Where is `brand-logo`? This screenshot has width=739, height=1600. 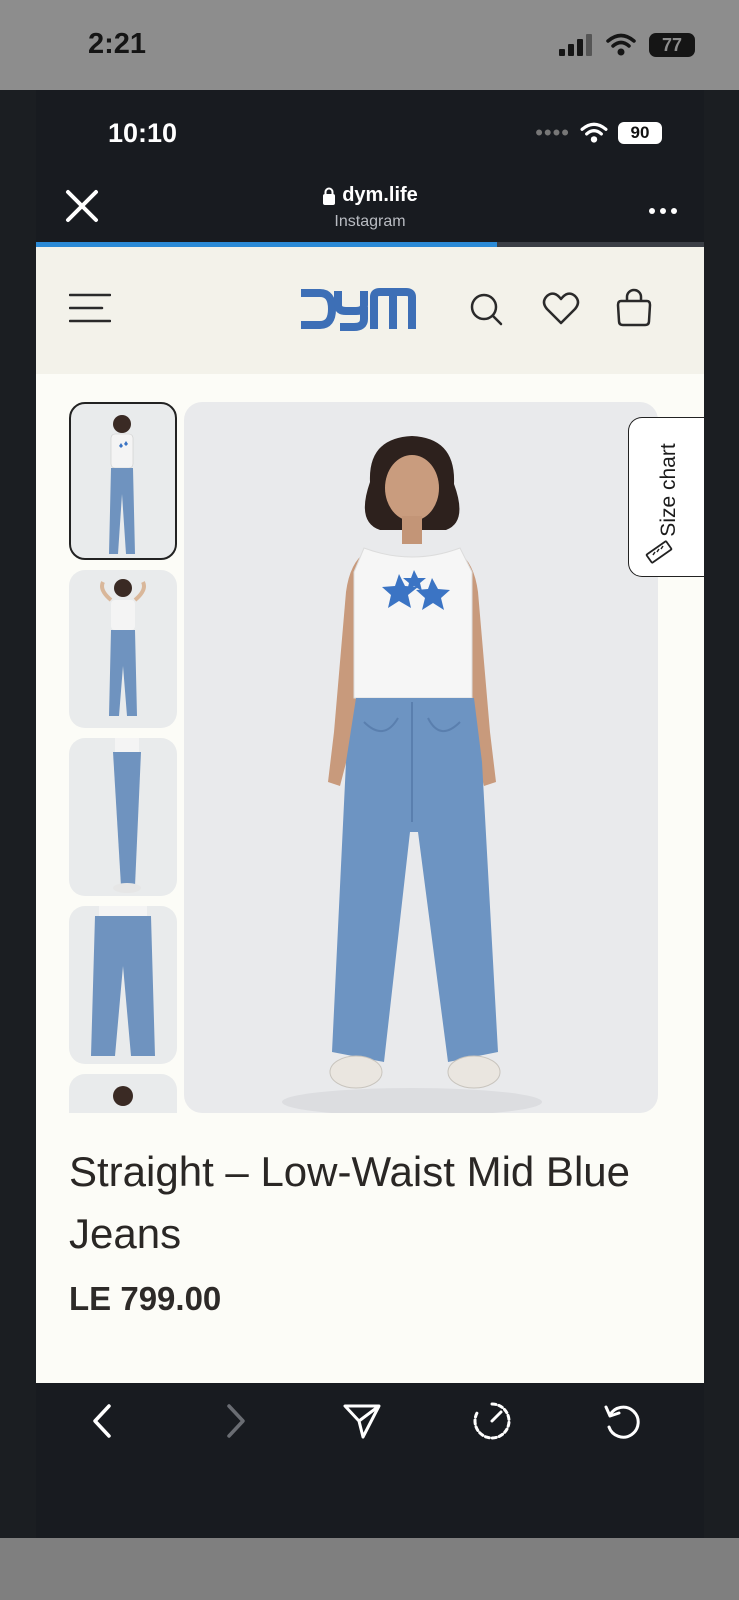
brand-logo is located at coordinates (357, 309).